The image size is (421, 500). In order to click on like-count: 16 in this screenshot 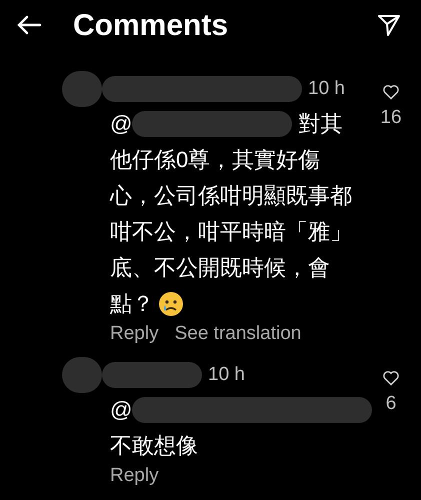, I will do `click(391, 118)`.